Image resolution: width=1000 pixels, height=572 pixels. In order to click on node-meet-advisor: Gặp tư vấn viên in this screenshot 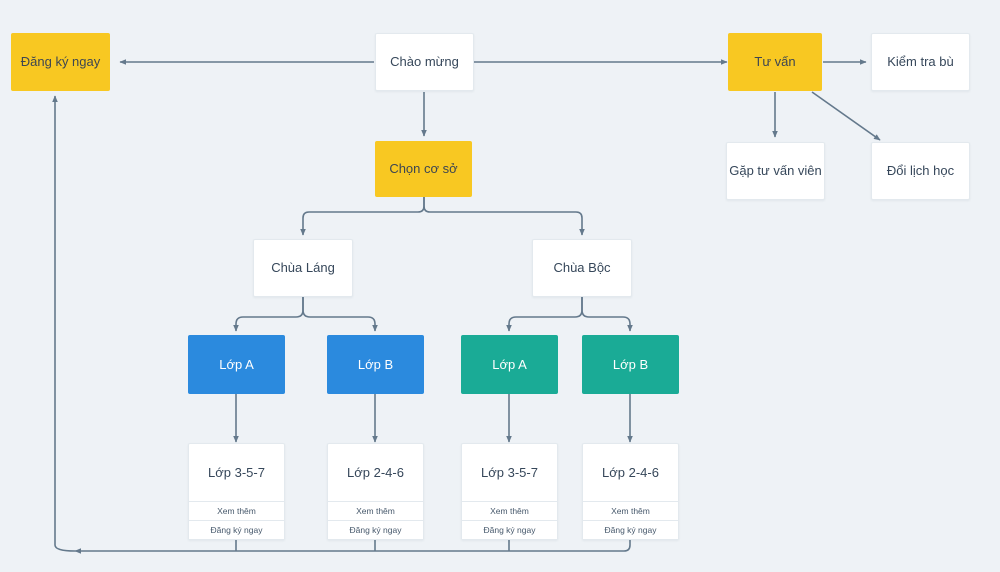, I will do `click(775, 171)`.